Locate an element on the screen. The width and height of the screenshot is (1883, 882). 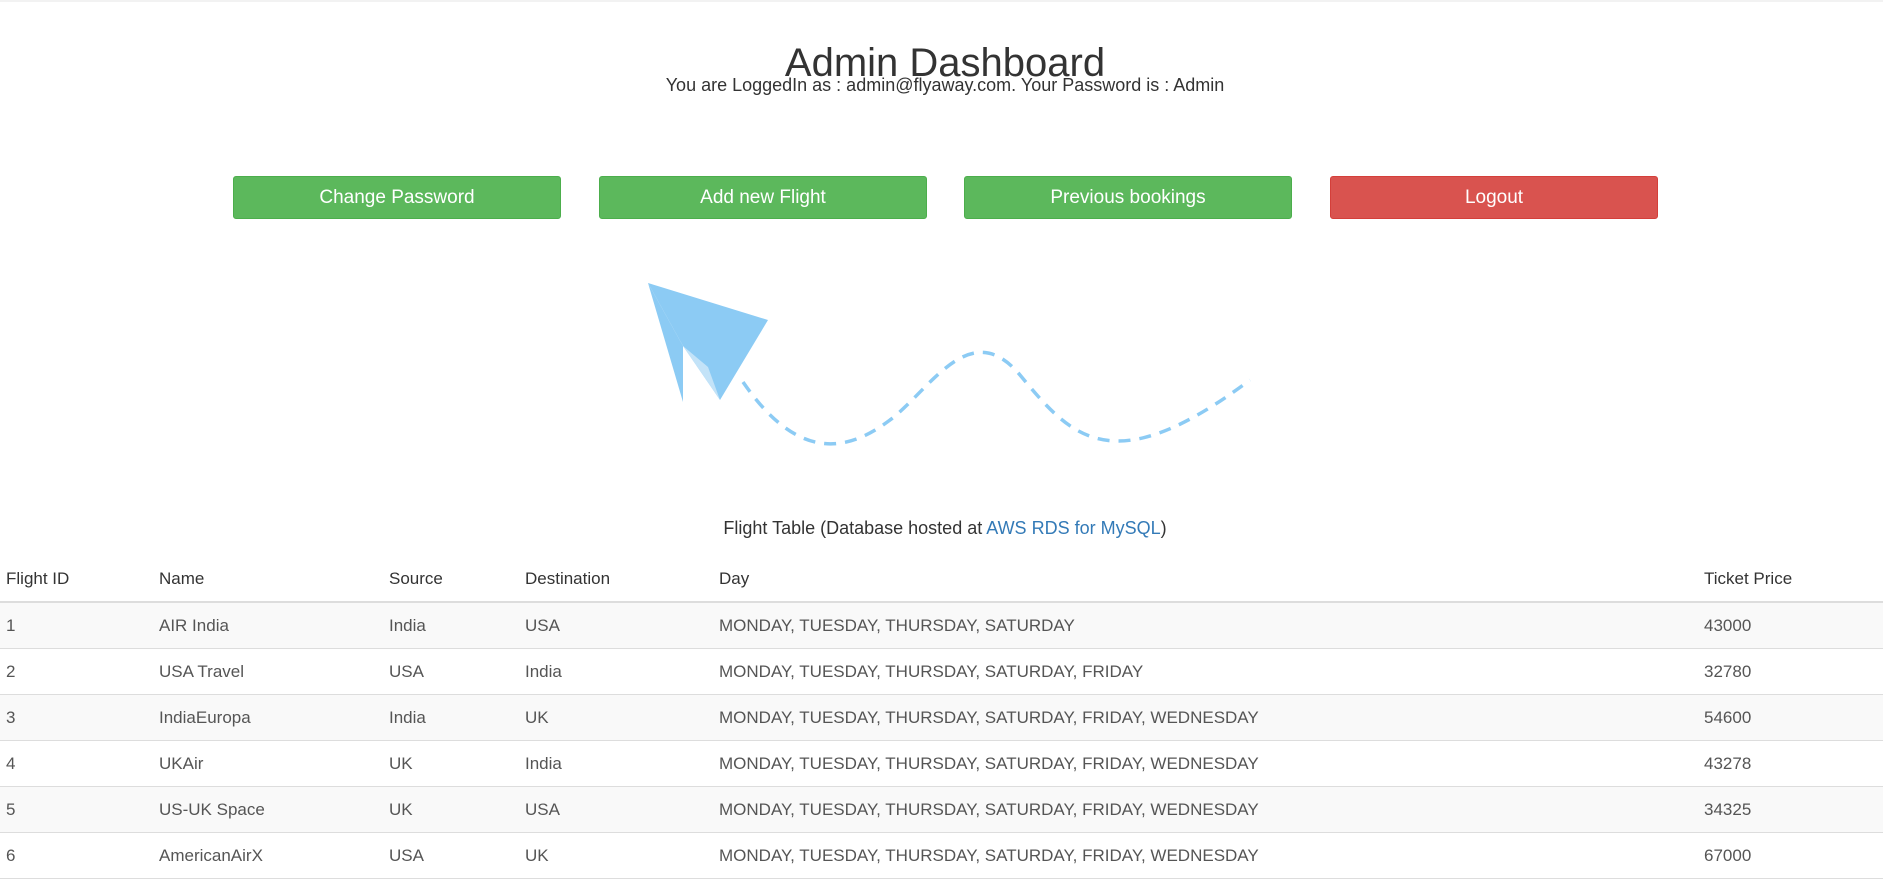
logout-button: Logout is located at coordinates (1494, 197).